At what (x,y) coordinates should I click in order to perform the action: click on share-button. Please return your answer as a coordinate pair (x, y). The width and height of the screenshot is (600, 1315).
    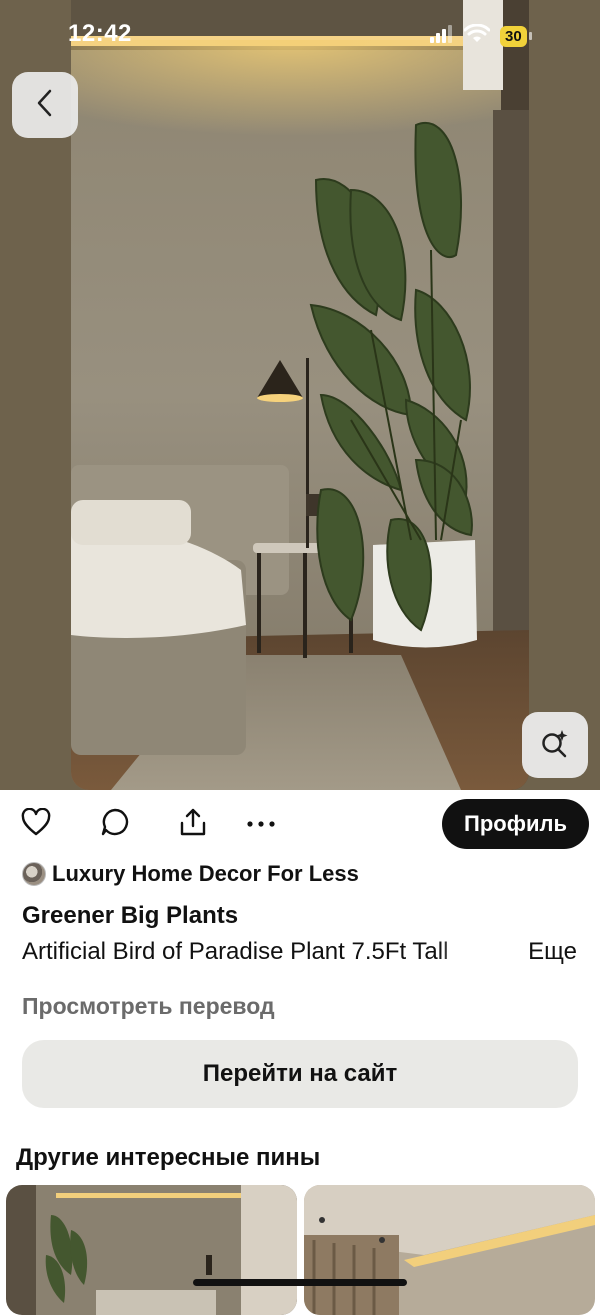
    Looking at the image, I should click on (193, 824).